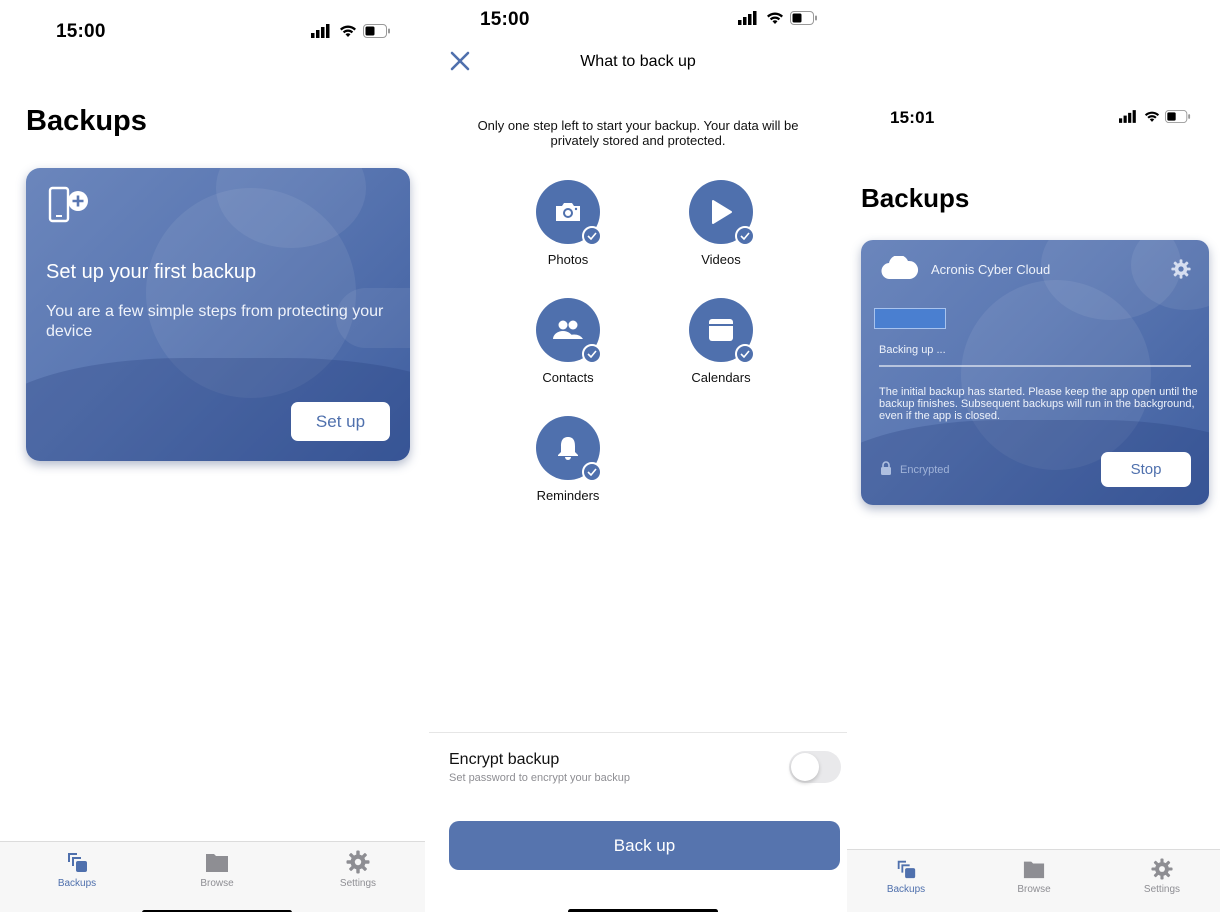 The height and width of the screenshot is (912, 1220). I want to click on play-icon, so click(722, 212).